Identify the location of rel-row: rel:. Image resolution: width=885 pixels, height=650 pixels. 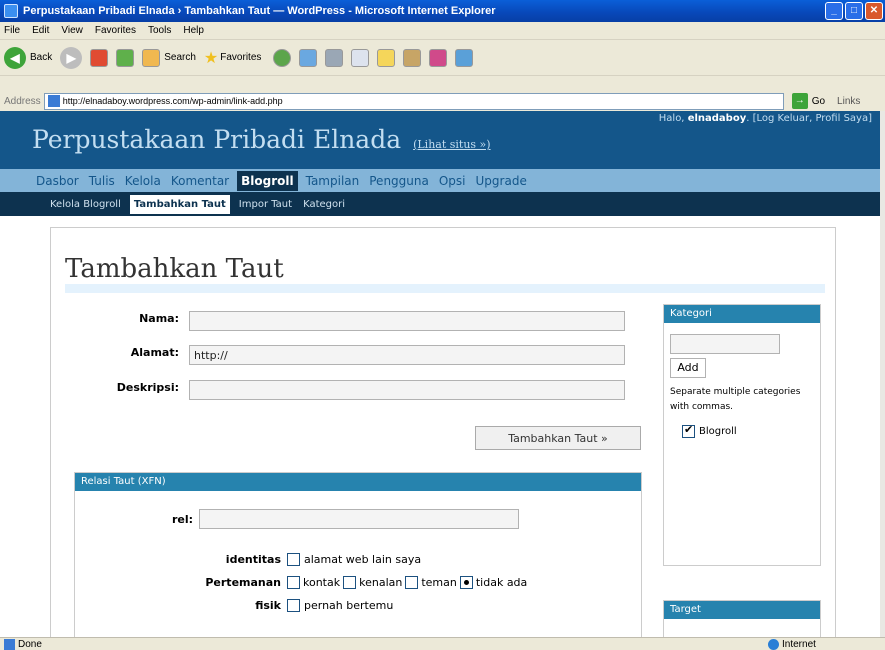
(327, 519).